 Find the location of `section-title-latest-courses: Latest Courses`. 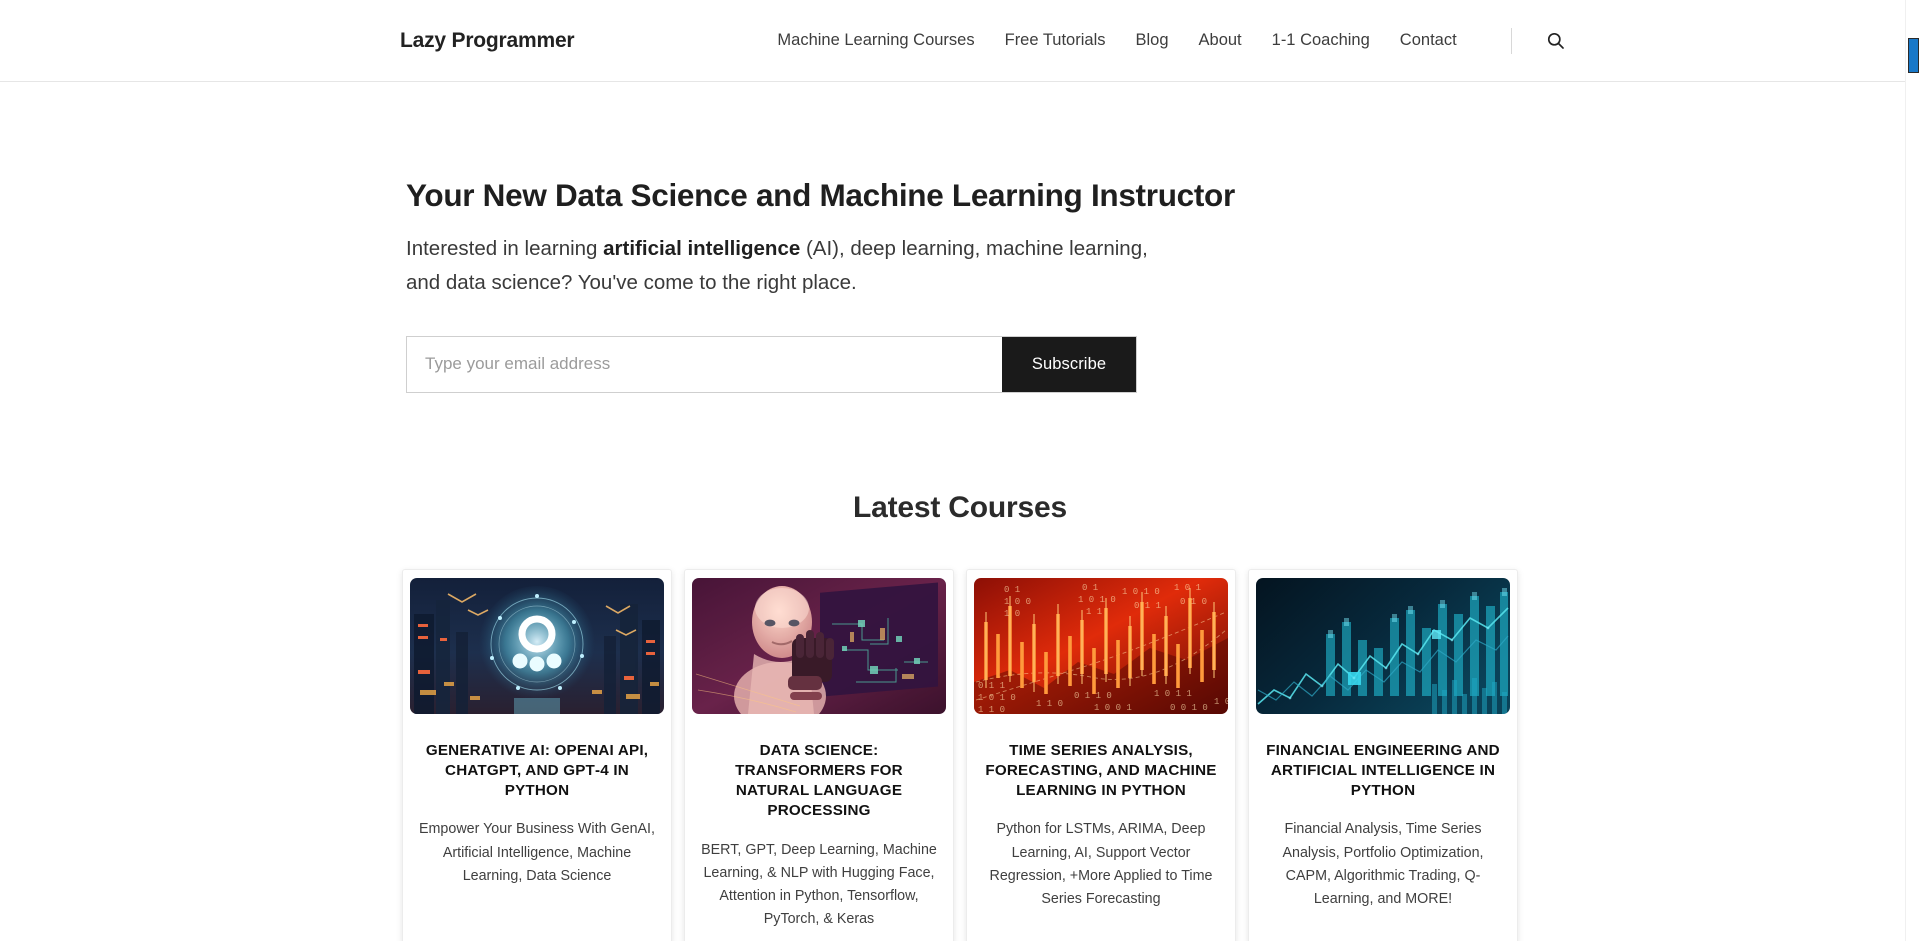

section-title-latest-courses: Latest Courses is located at coordinates (960, 507).